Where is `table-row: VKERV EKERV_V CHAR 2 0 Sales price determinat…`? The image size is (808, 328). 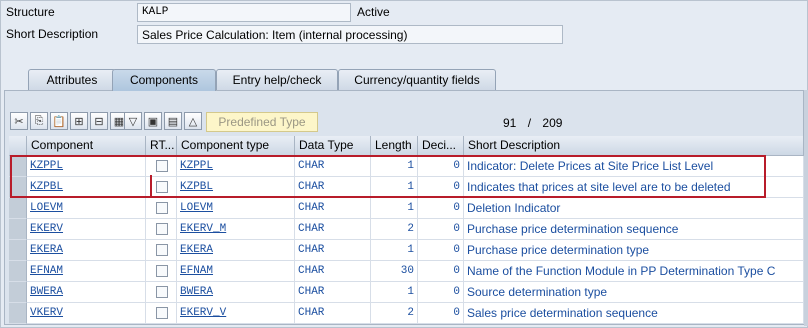 table-row: VKERV EKERV_V CHAR 2 0 Sales price determinat… is located at coordinates (406, 313).